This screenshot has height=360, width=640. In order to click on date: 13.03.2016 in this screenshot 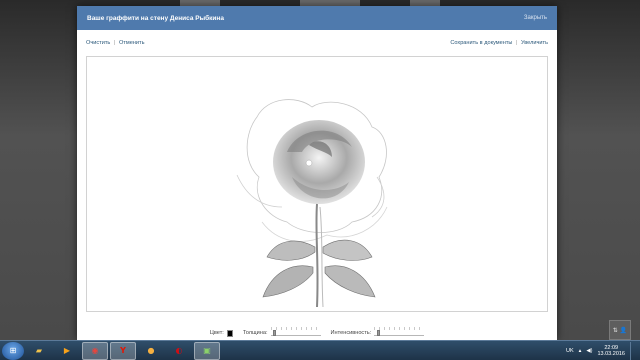, I will do `click(611, 353)`.